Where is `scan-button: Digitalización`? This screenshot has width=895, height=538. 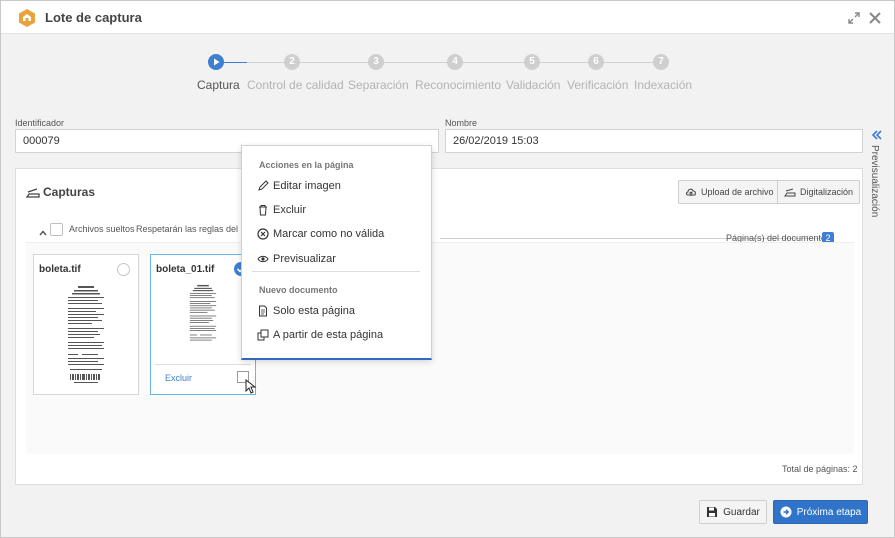 scan-button: Digitalización is located at coordinates (819, 192).